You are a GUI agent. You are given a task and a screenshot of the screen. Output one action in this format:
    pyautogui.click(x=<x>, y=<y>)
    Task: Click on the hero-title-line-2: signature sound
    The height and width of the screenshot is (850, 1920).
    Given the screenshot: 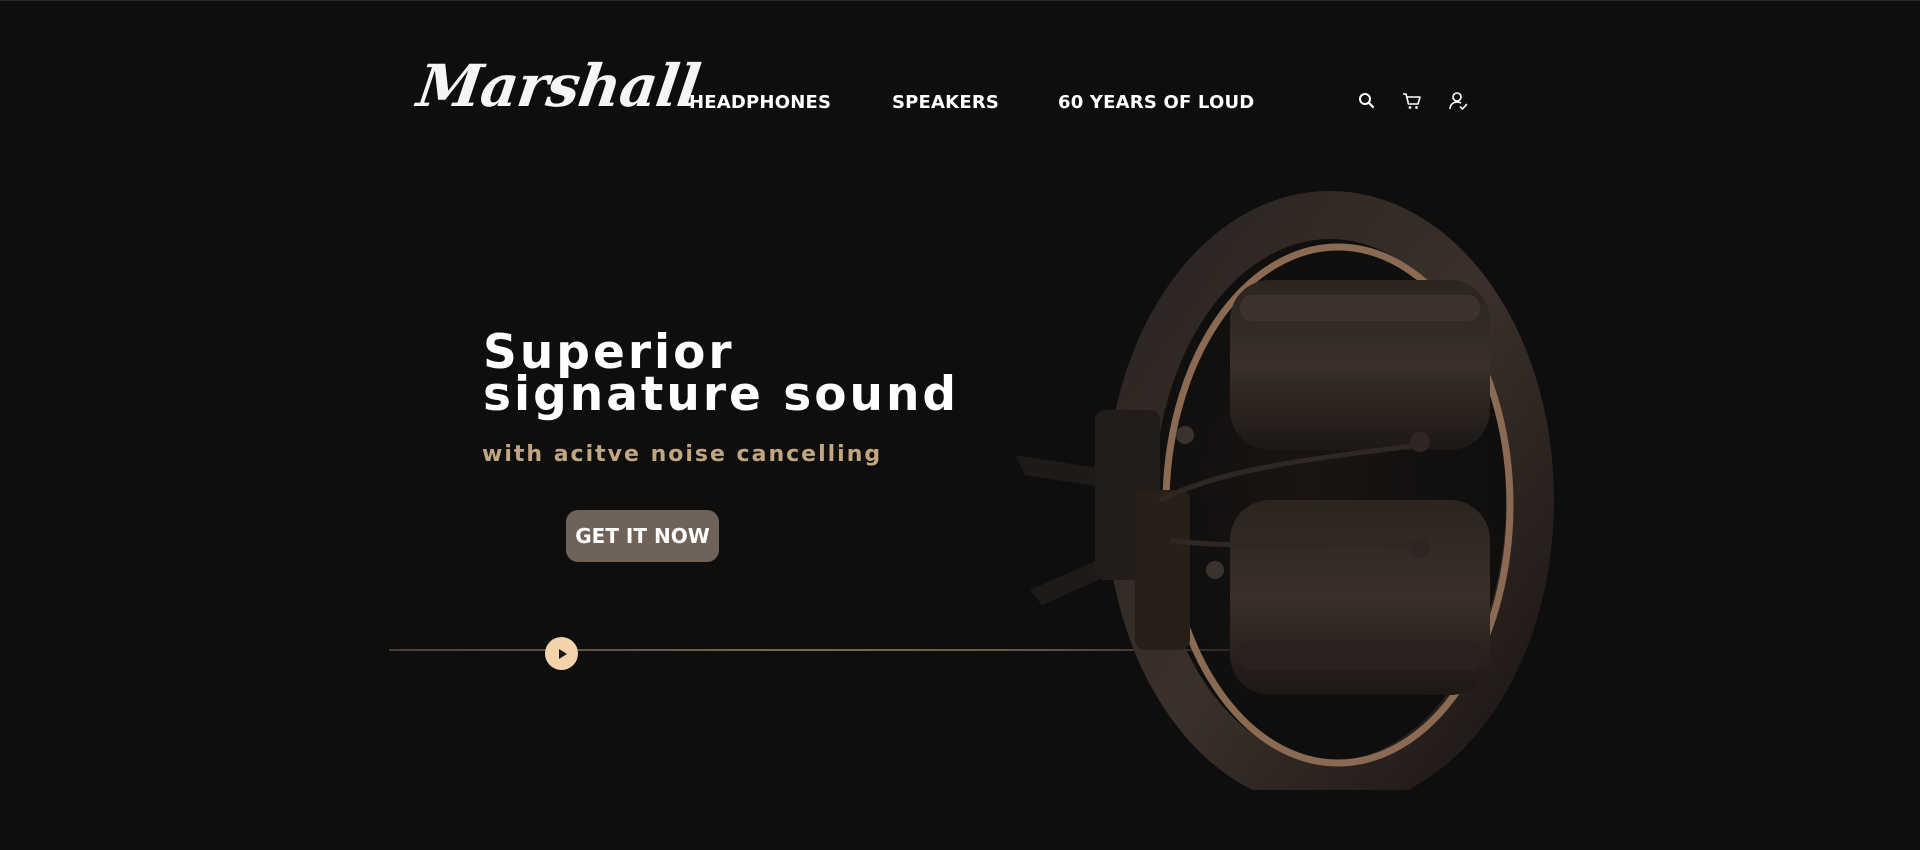 What is the action you would take?
    pyautogui.click(x=721, y=394)
    